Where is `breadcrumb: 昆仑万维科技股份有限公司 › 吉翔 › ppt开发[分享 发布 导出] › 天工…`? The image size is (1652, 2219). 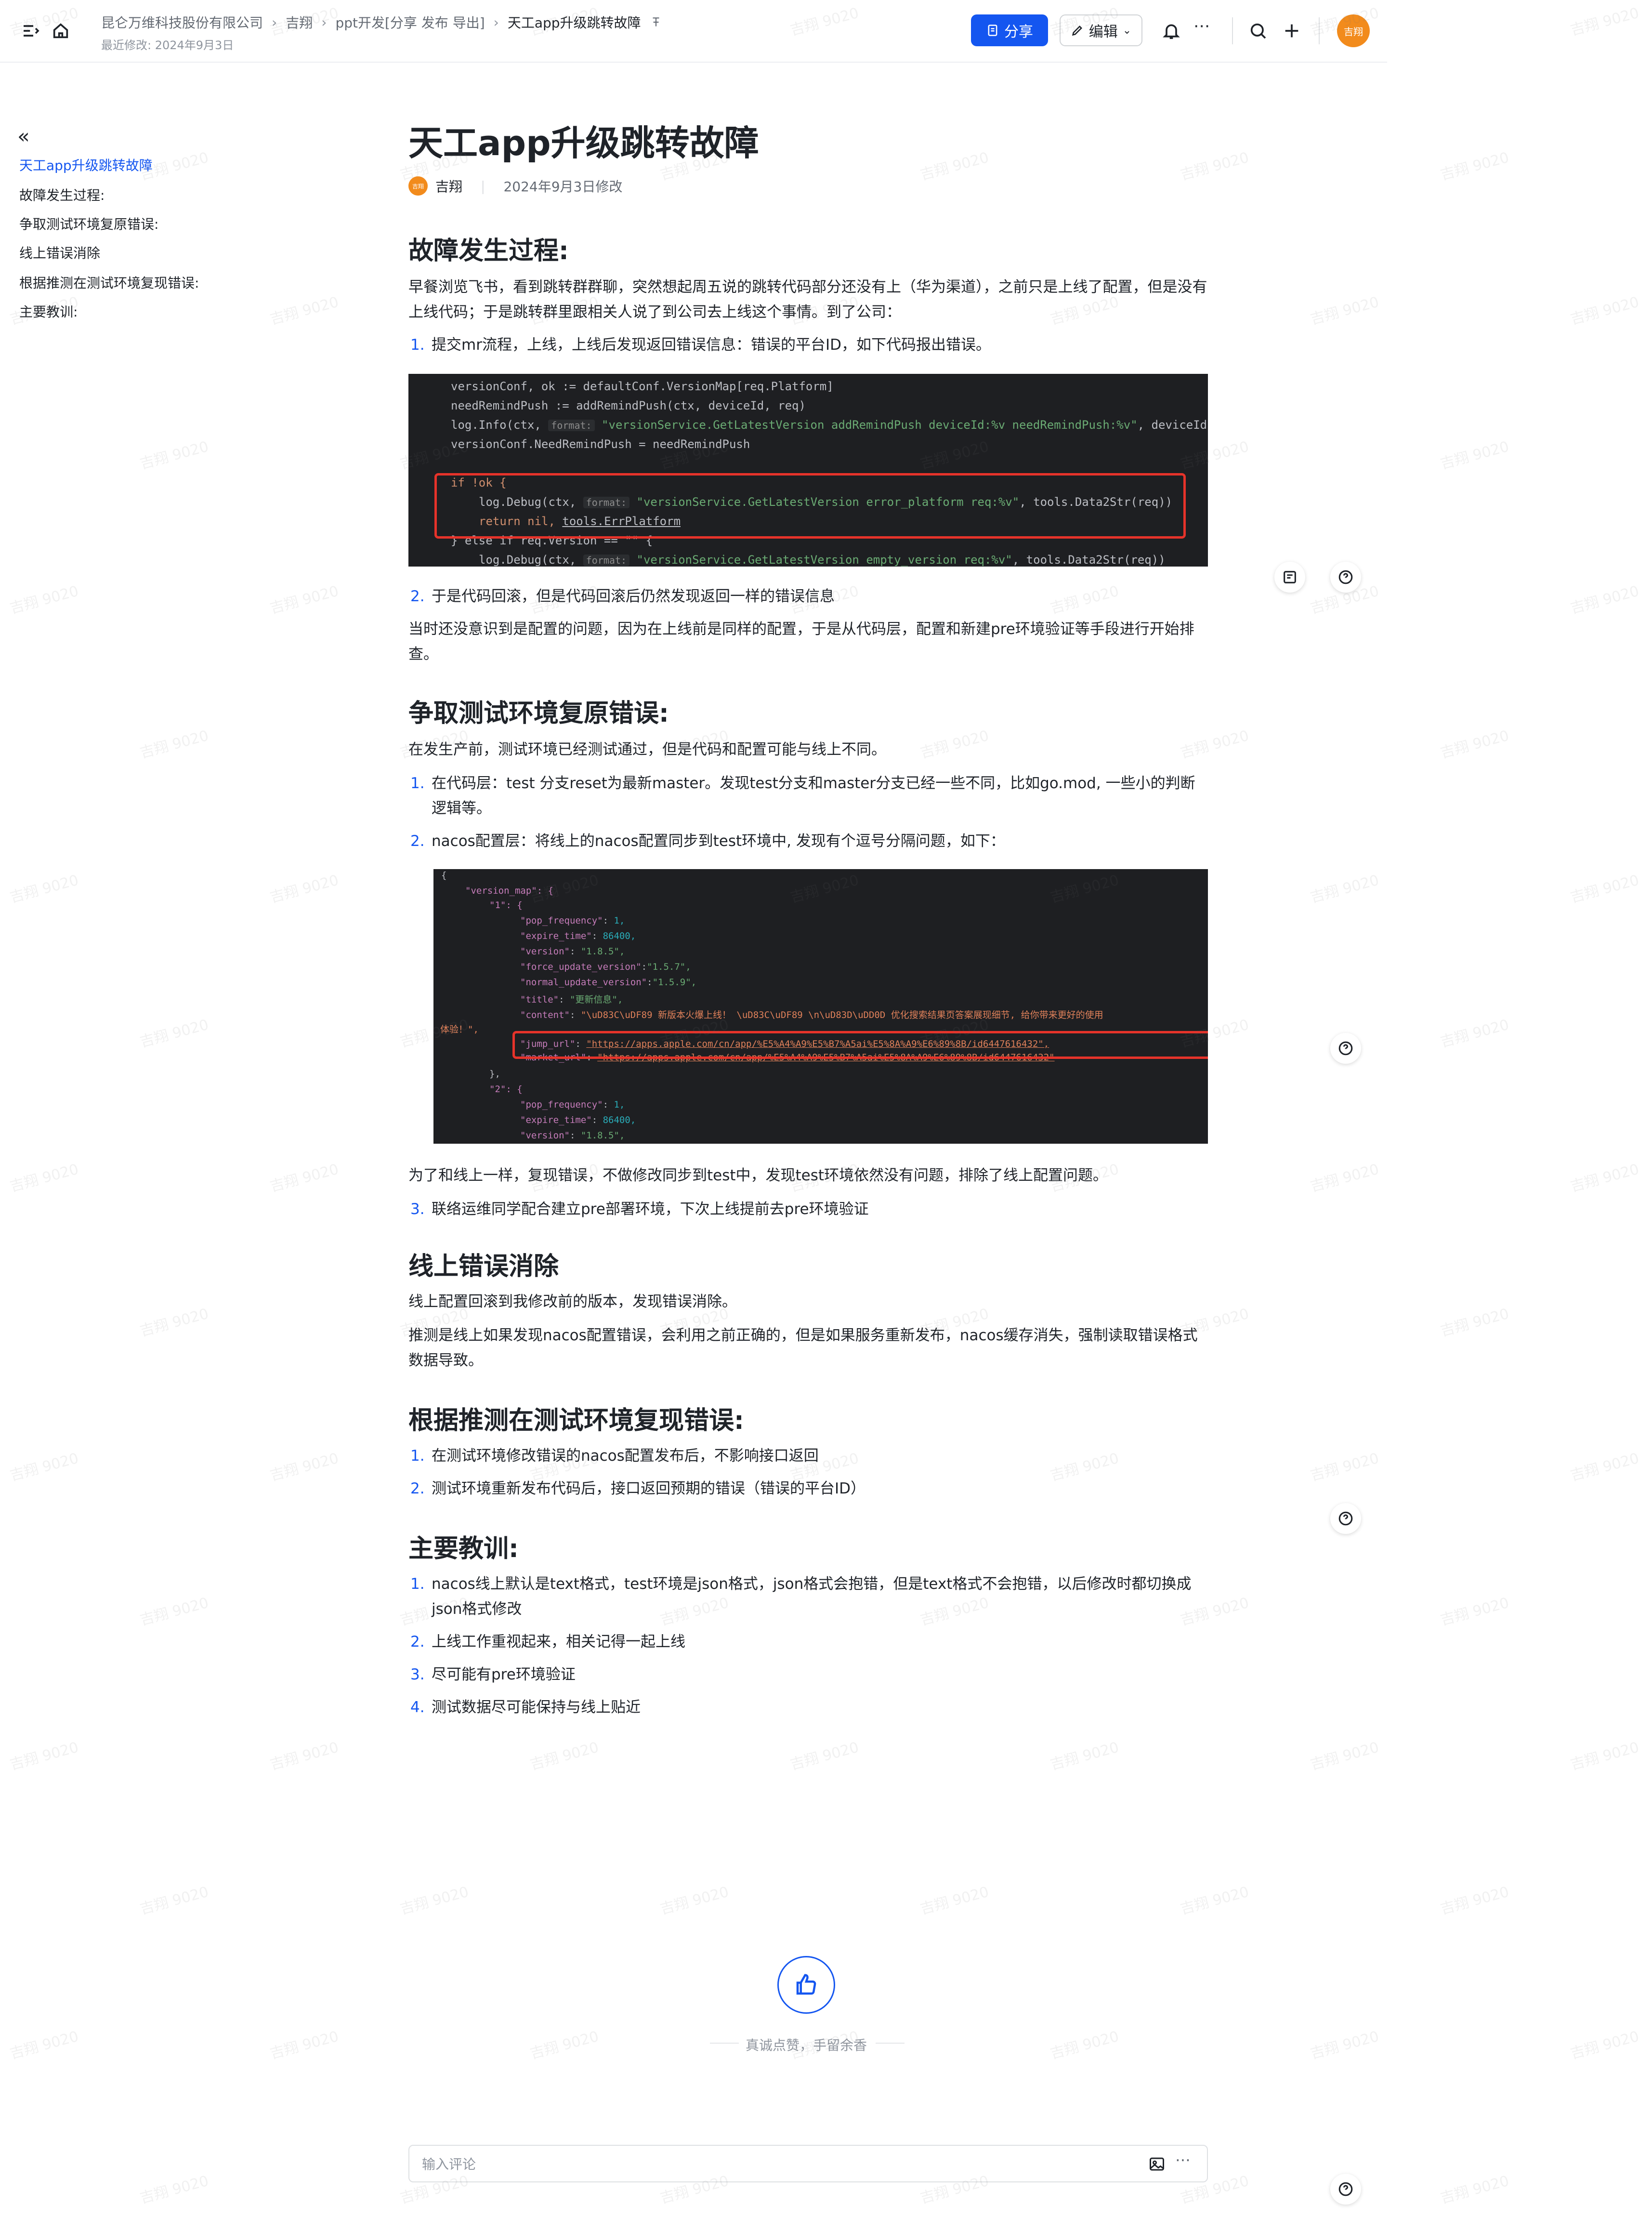 breadcrumb: 昆仑万维科技股份有限公司 › 吉翔 › ppt开发[分享 发布 导出] › 天工… is located at coordinates (381, 22).